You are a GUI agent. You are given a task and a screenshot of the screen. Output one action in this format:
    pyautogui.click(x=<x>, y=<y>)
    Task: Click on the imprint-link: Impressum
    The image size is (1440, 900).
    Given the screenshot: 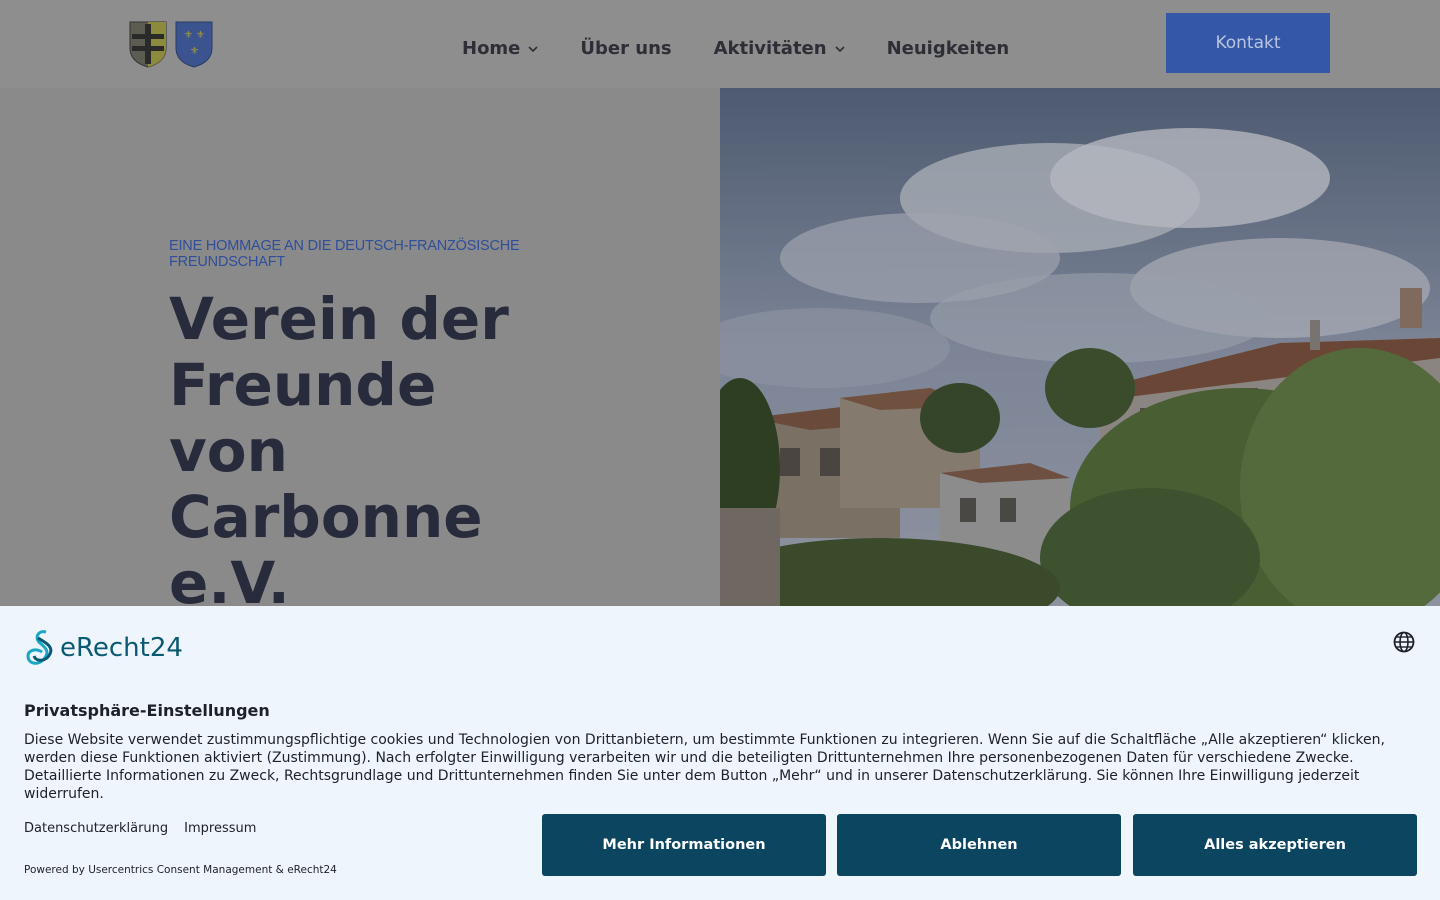 What is the action you would take?
    pyautogui.click(x=220, y=828)
    